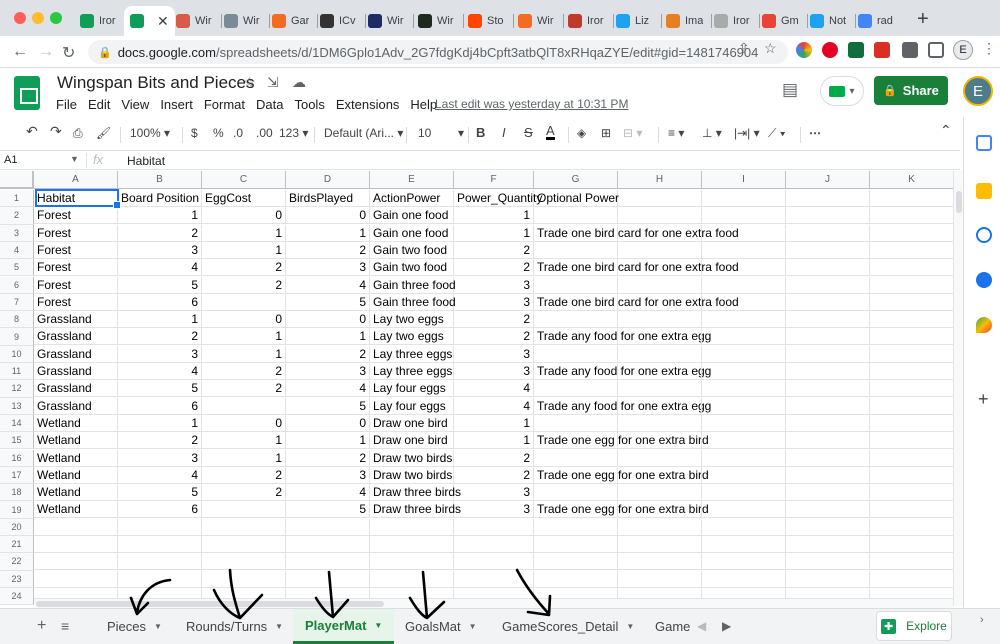  What do you see at coordinates (32, 131) in the screenshot?
I see `undo-icon: ↶` at bounding box center [32, 131].